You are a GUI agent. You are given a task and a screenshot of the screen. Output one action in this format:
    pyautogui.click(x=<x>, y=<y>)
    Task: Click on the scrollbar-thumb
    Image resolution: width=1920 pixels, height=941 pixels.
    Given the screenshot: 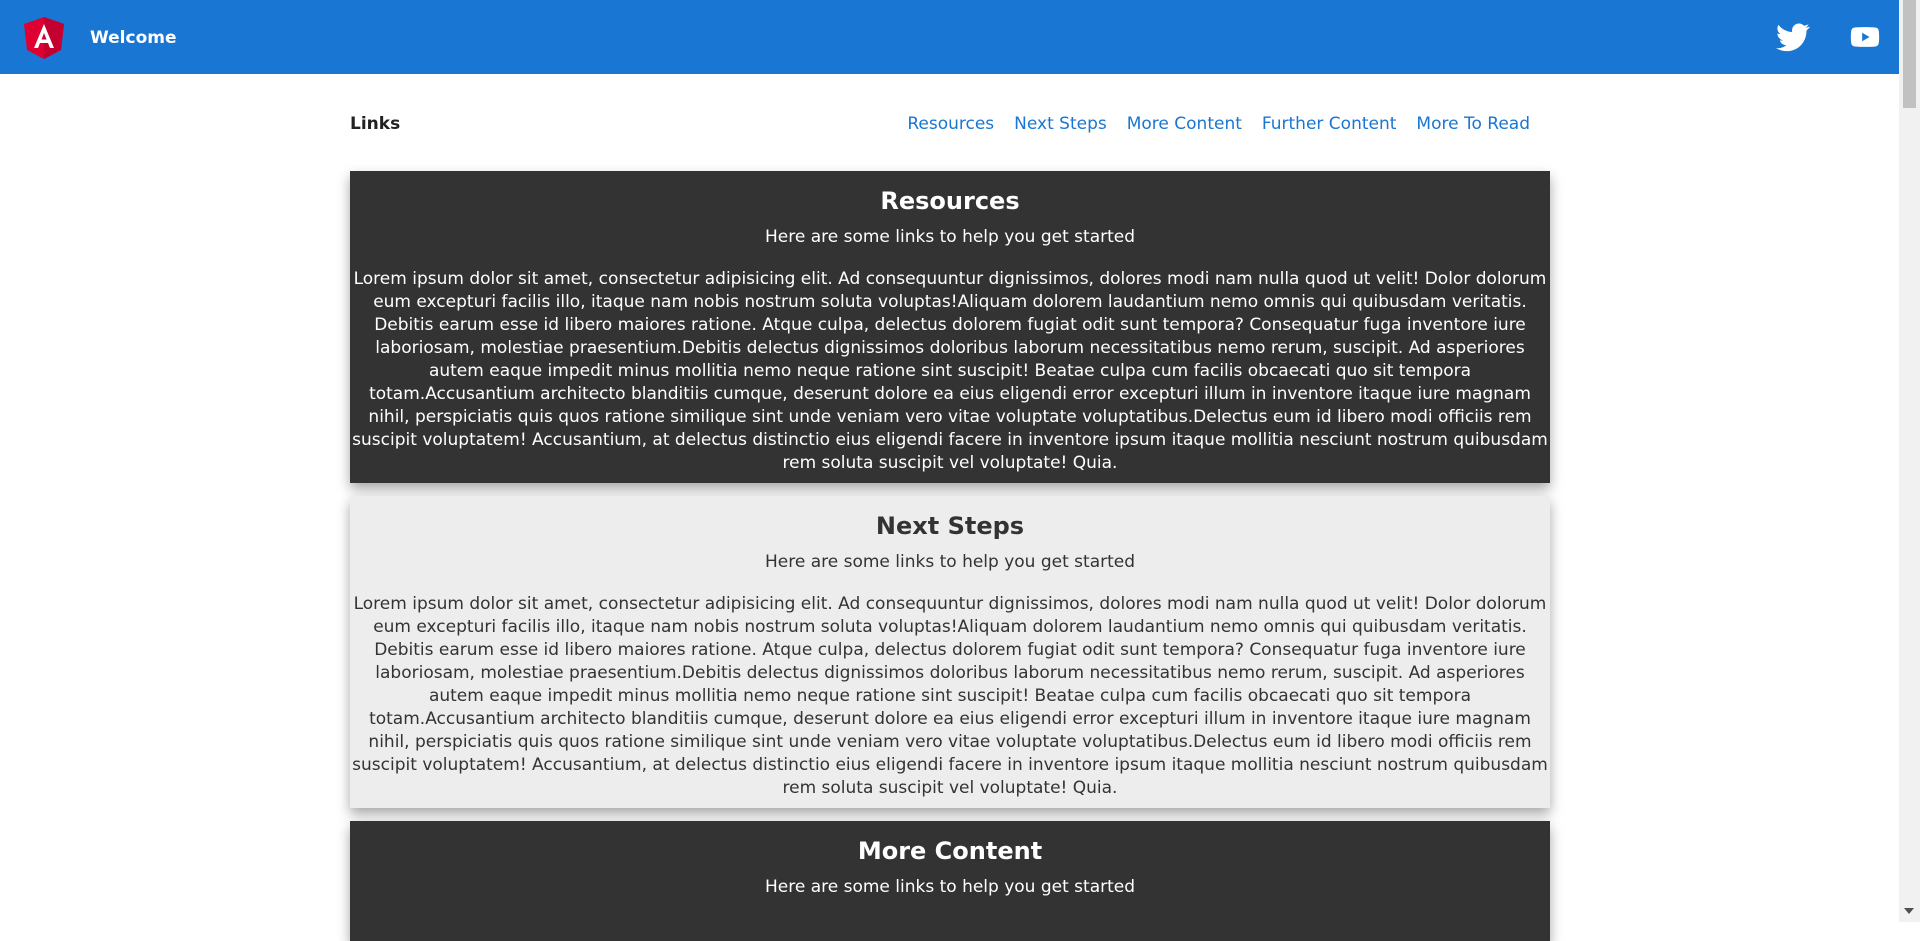 What is the action you would take?
    pyautogui.click(x=1909, y=54)
    